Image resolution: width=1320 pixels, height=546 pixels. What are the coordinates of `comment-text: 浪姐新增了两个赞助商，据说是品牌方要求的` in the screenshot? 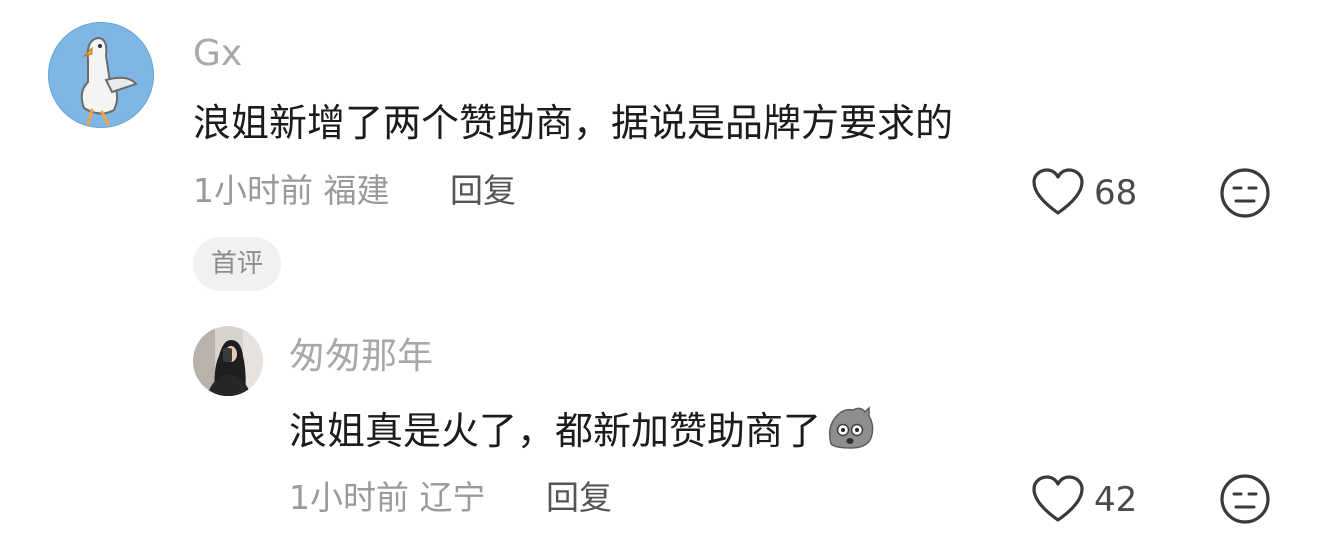 It's located at (573, 123).